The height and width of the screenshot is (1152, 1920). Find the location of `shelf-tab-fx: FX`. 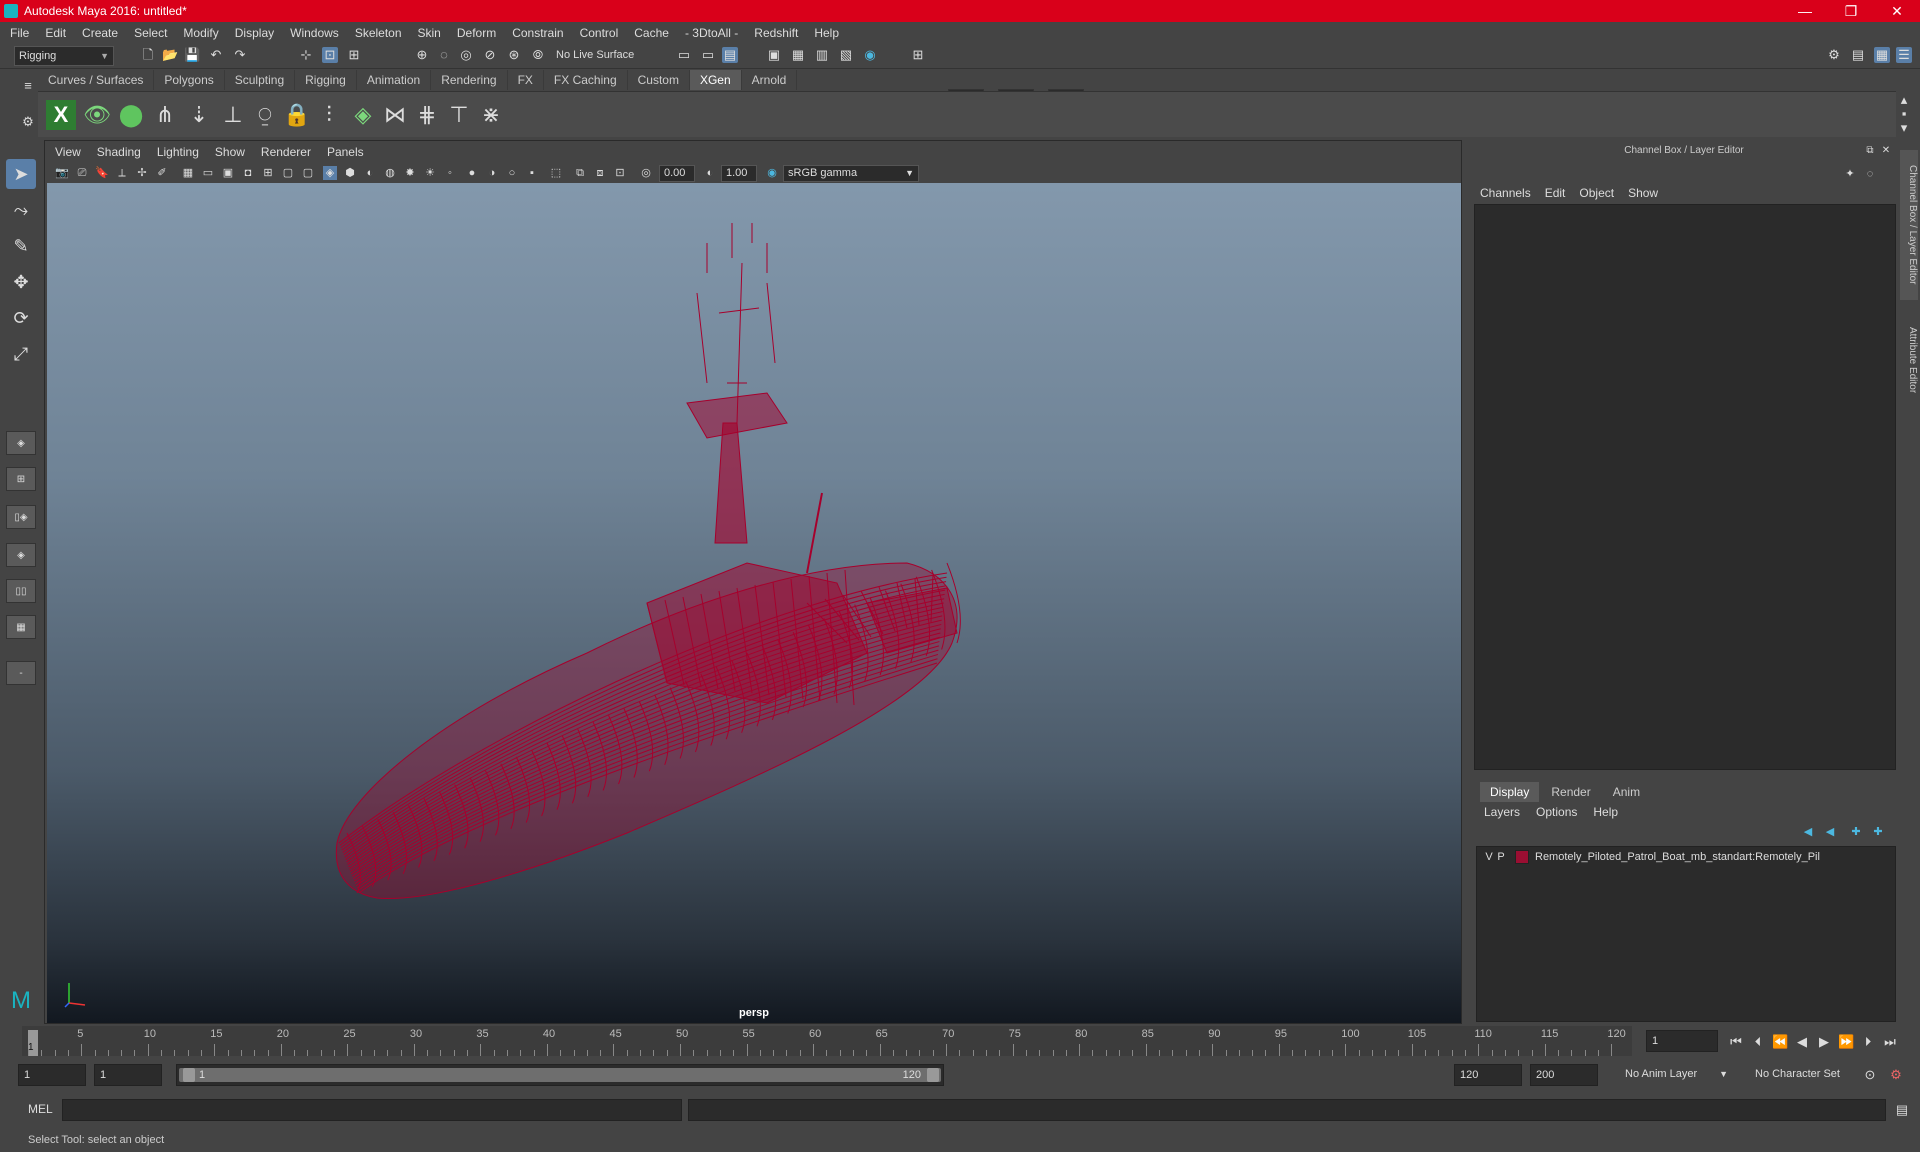

shelf-tab-fx: FX is located at coordinates (525, 80).